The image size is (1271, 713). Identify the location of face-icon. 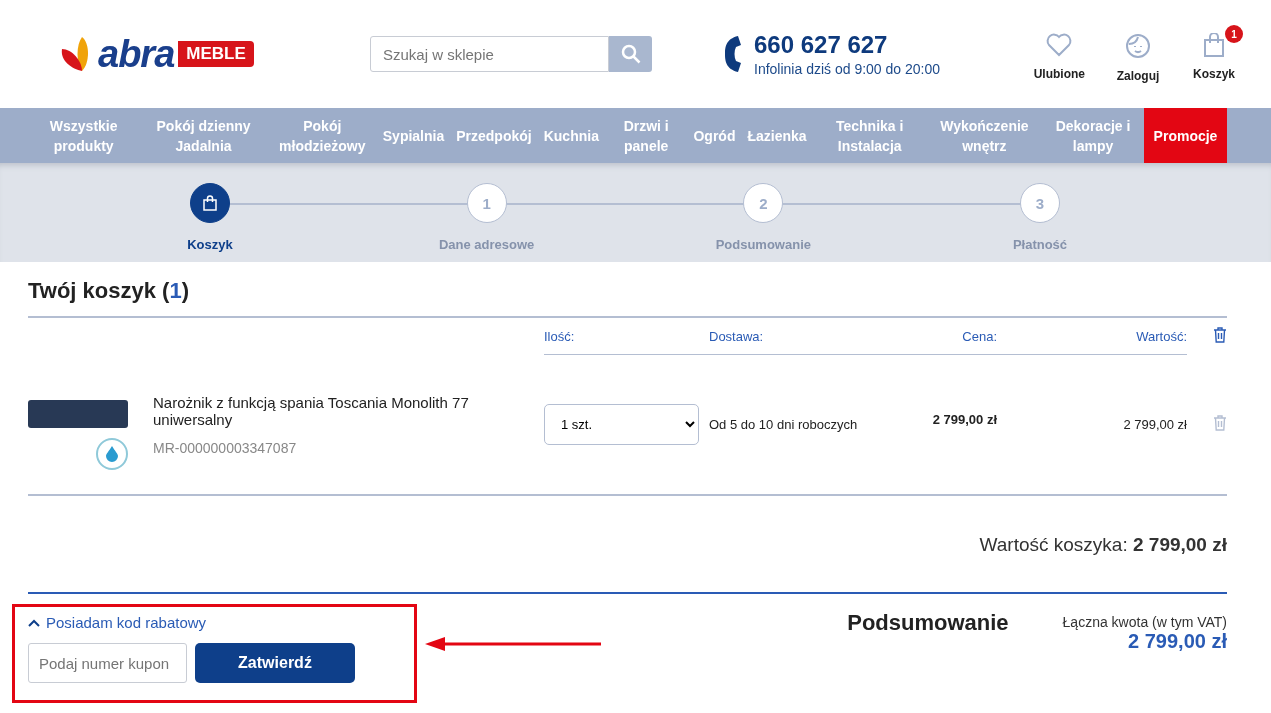
(1138, 46).